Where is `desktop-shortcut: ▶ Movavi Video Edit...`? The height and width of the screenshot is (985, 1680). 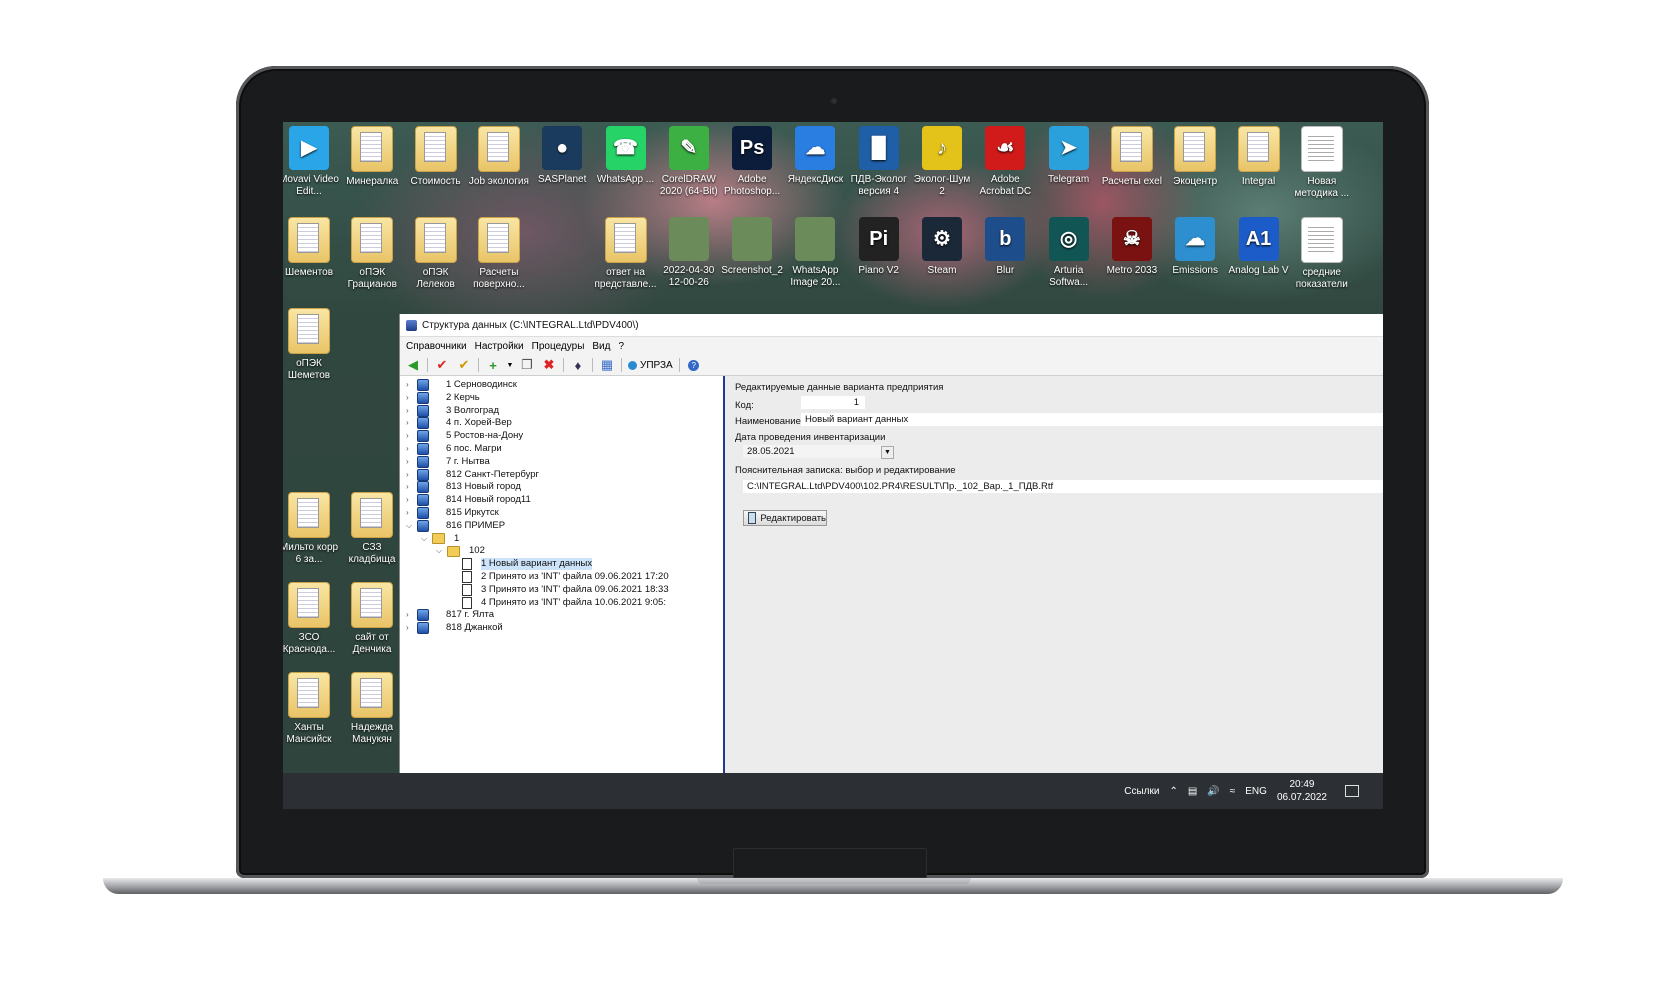 desktop-shortcut: ▶ Movavi Video Edit... is located at coordinates (312, 162).